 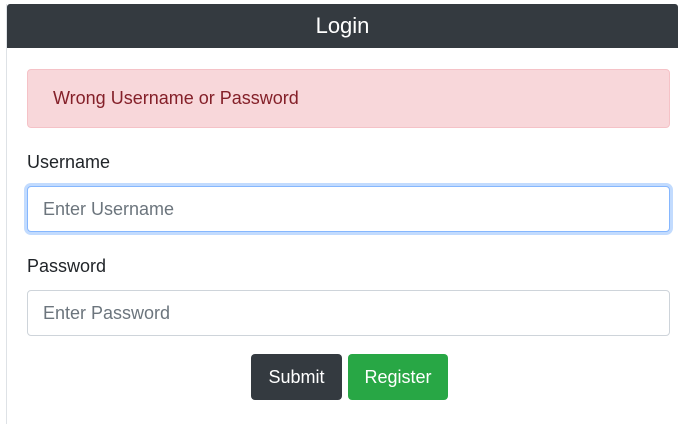 What do you see at coordinates (398, 377) in the screenshot?
I see `register-button: Register` at bounding box center [398, 377].